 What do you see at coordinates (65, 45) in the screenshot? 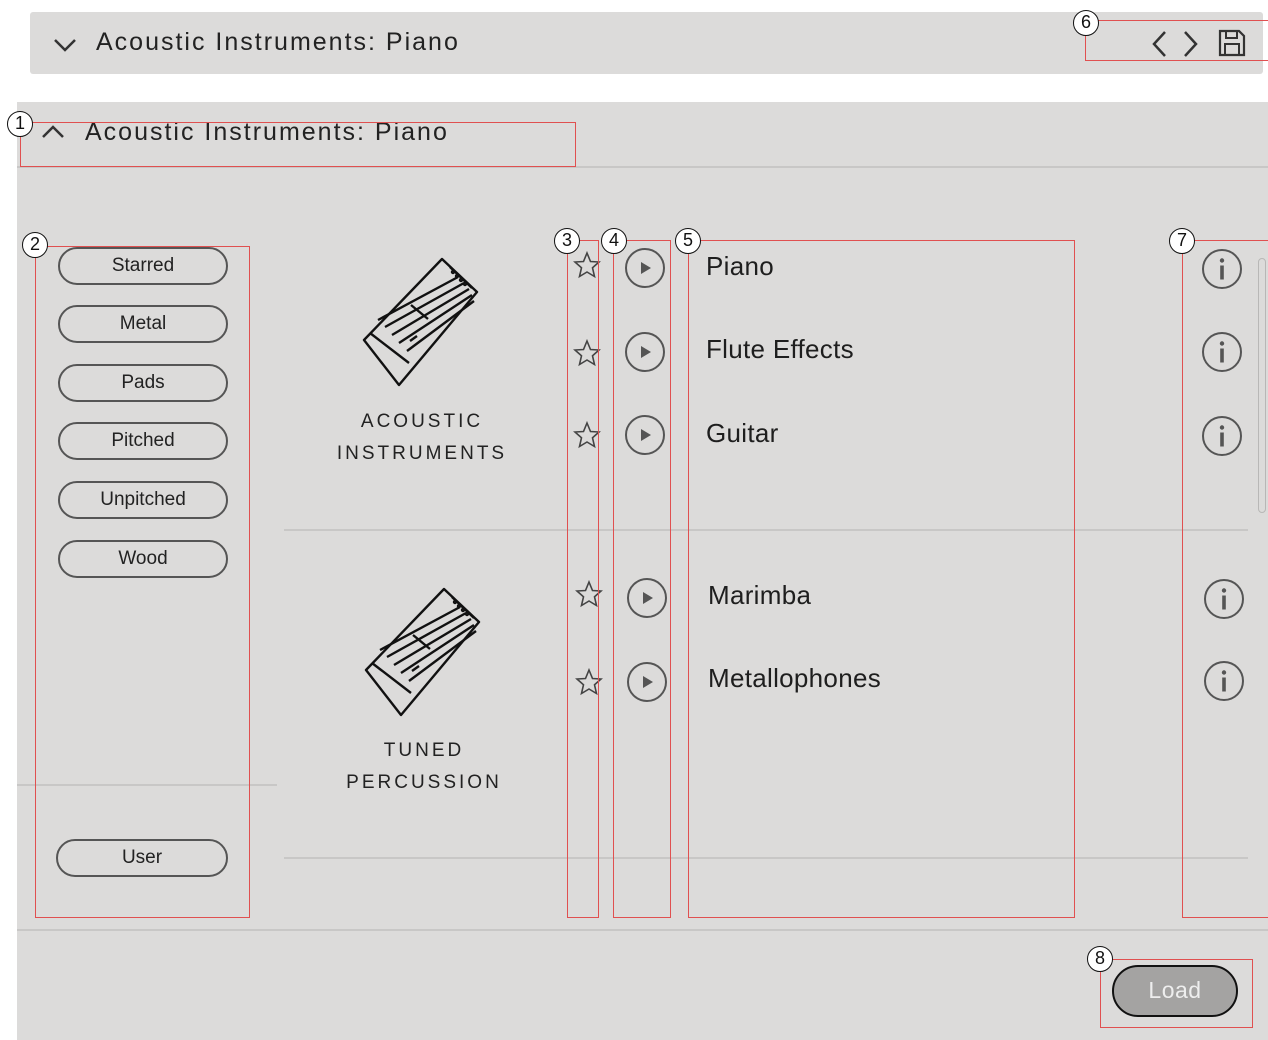
I see `chevron-down-icon` at bounding box center [65, 45].